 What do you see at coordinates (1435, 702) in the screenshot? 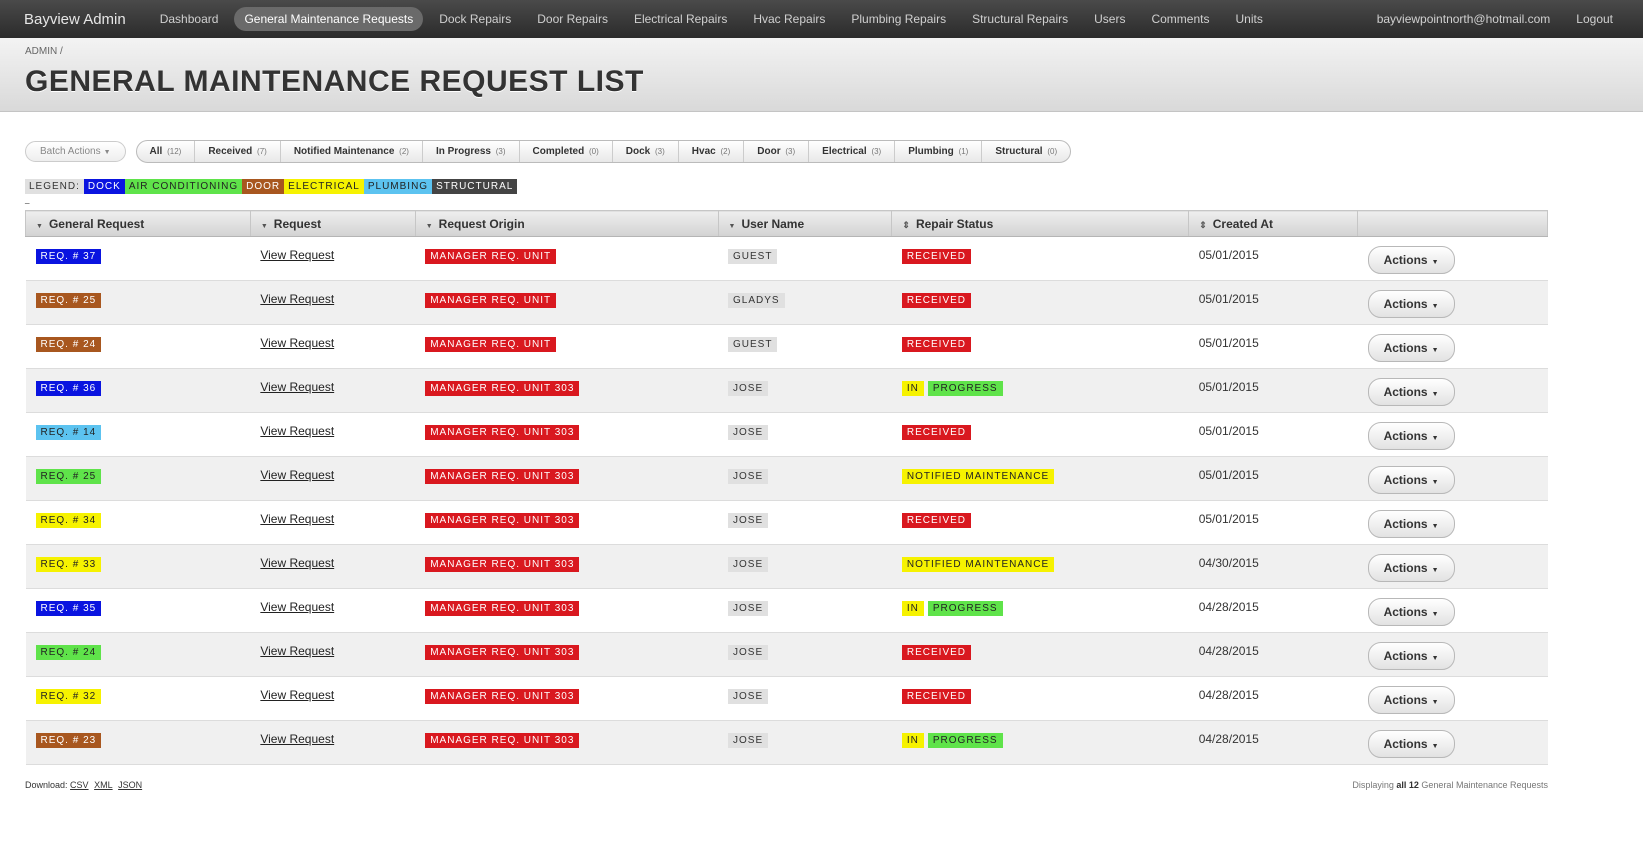
I see `caret-down-icon: ▼` at bounding box center [1435, 702].